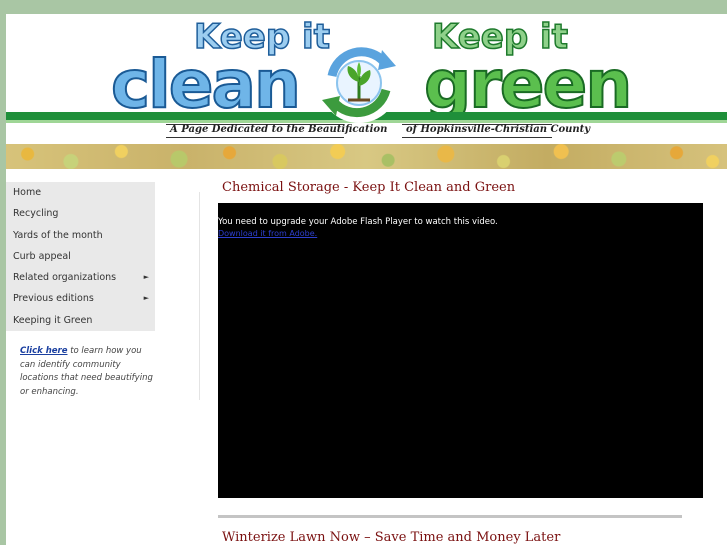  I want to click on sidebar-item-yards-of-the-month: Yards of the month, so click(80, 235).